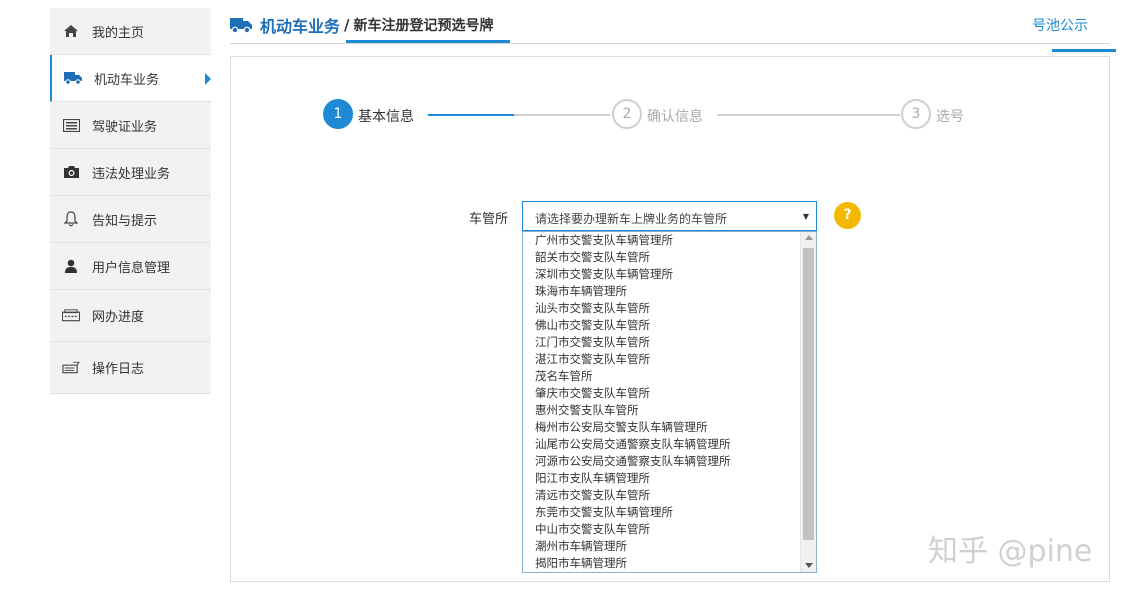  I want to click on sidebar-item-progress: 网办进度, so click(130, 316).